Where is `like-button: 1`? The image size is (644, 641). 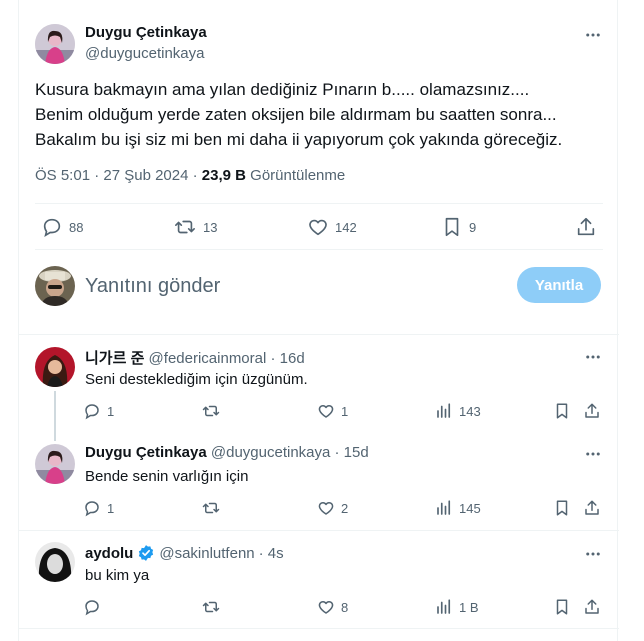 like-button: 1 is located at coordinates (332, 411).